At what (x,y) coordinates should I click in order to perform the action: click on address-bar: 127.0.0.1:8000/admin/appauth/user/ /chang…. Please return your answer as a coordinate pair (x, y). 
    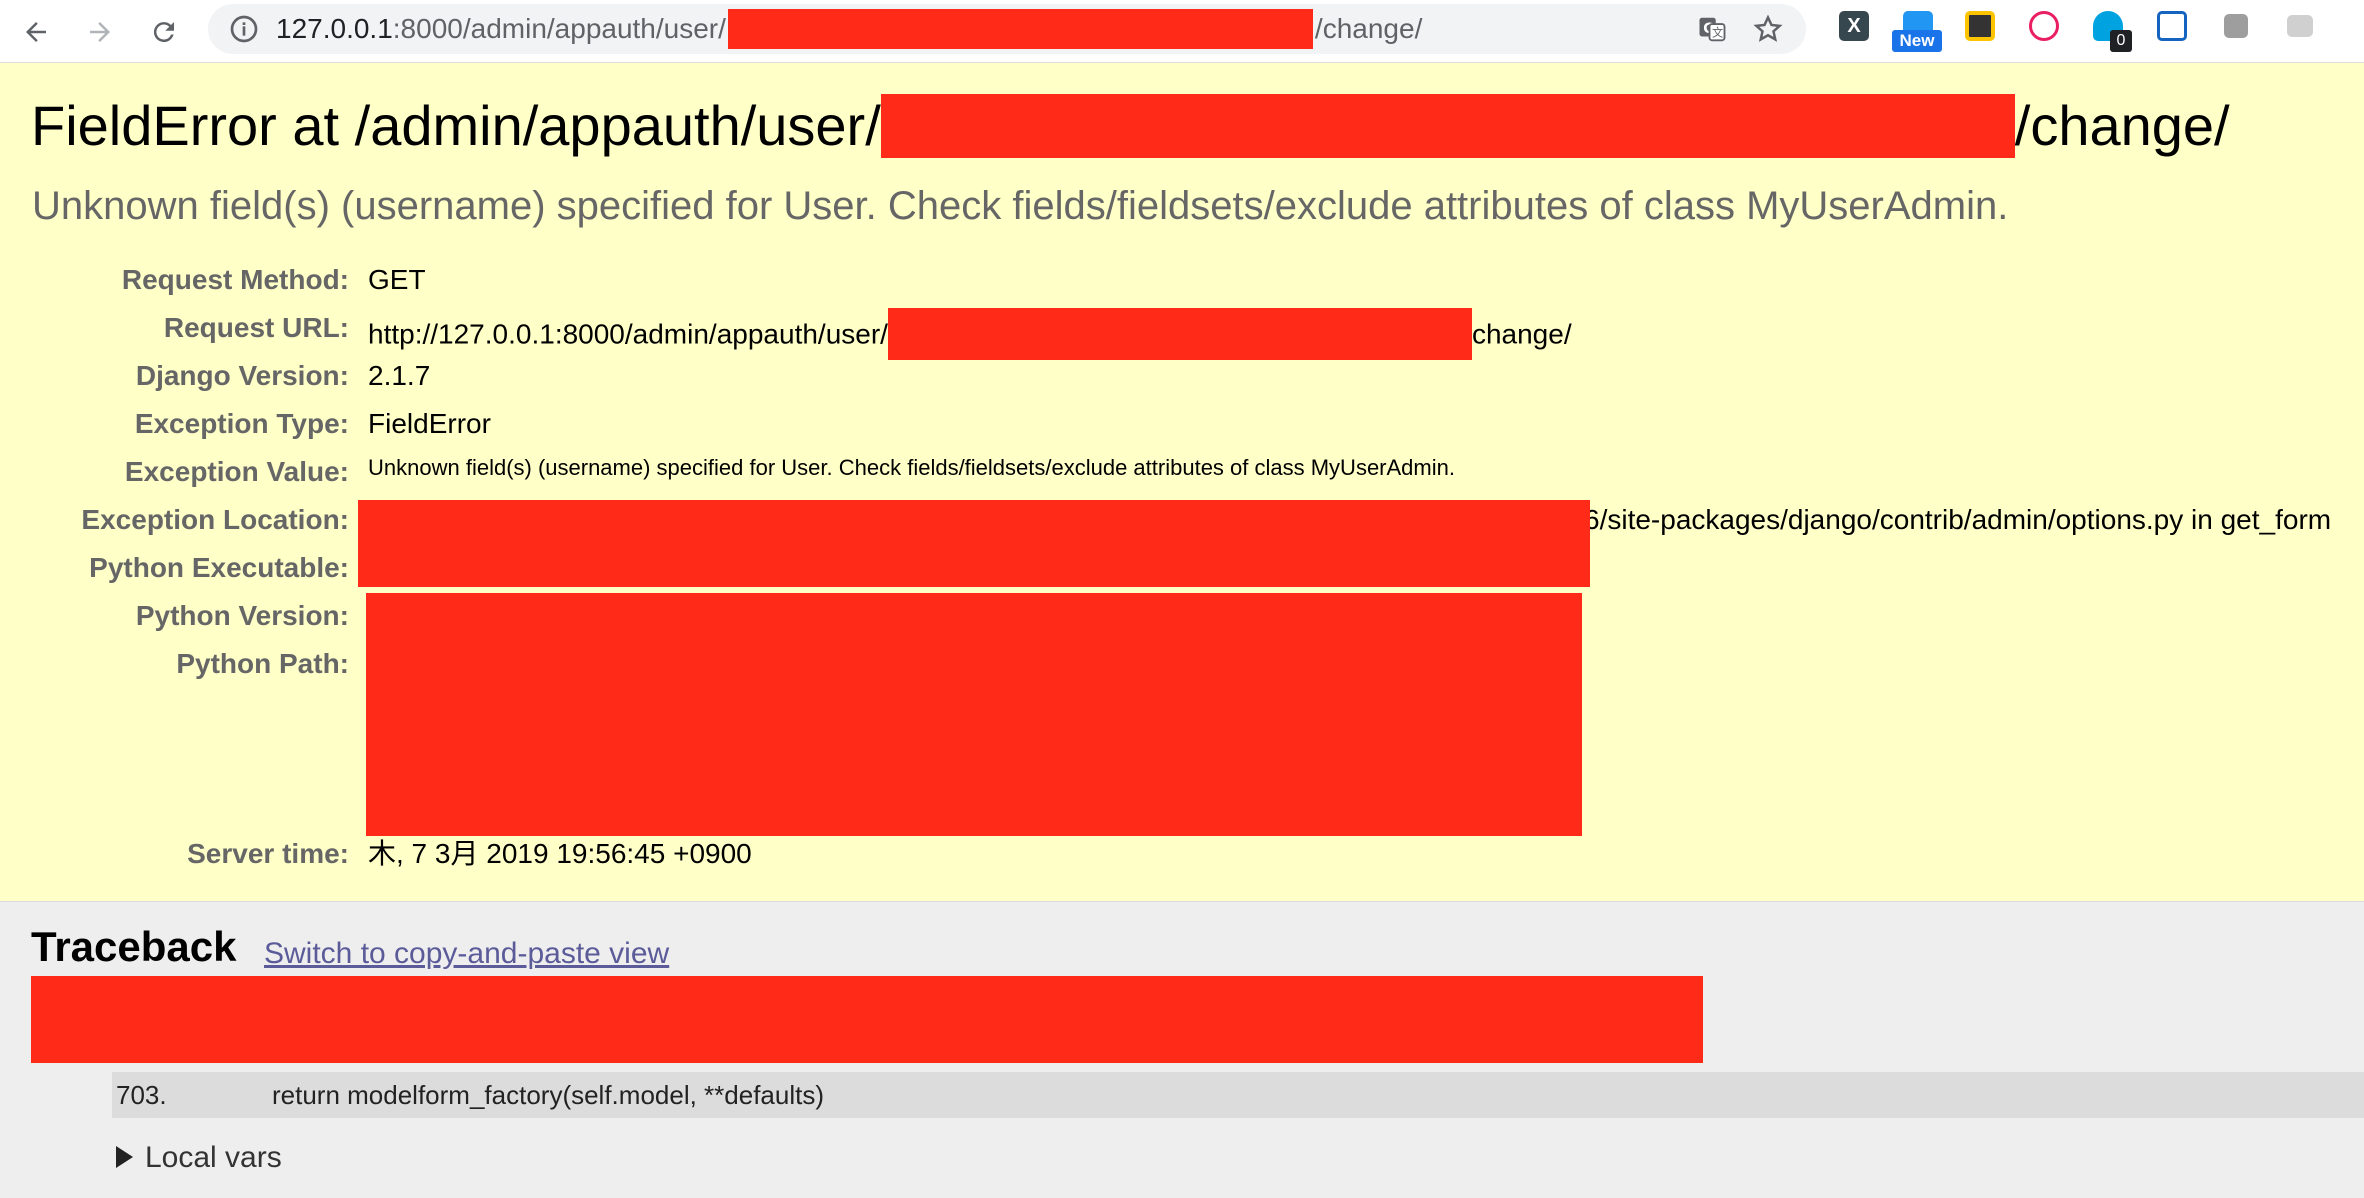
    Looking at the image, I should click on (1007, 29).